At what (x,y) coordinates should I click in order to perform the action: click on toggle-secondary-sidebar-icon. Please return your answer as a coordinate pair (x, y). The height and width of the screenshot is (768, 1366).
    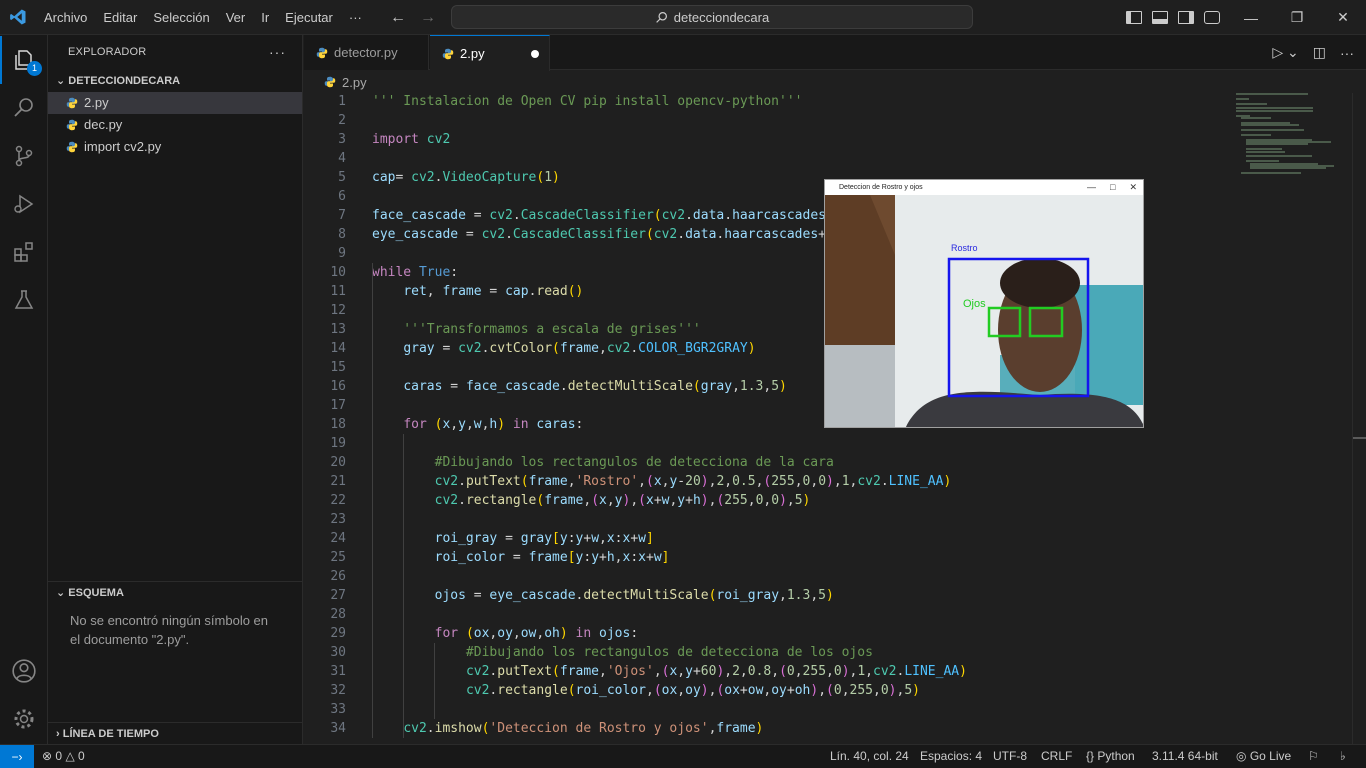
    Looking at the image, I should click on (1186, 17).